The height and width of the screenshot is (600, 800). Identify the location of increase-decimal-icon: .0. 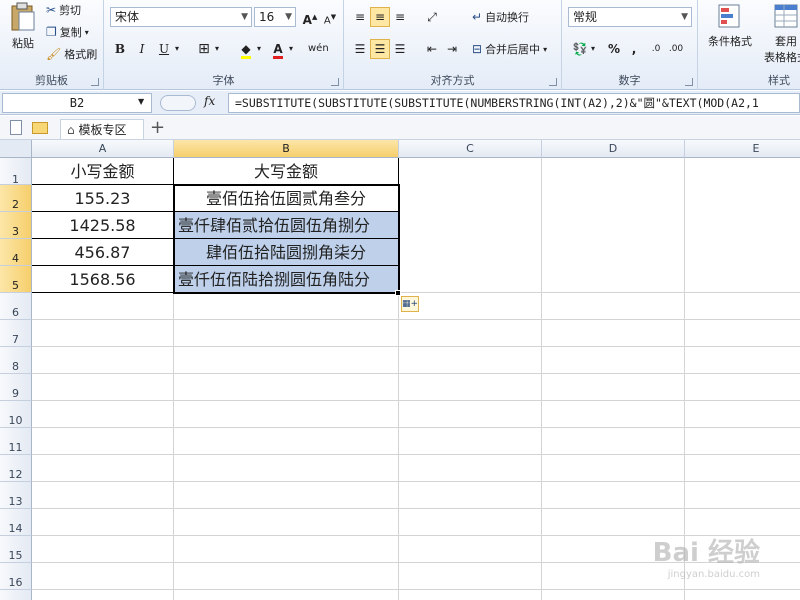
(656, 49).